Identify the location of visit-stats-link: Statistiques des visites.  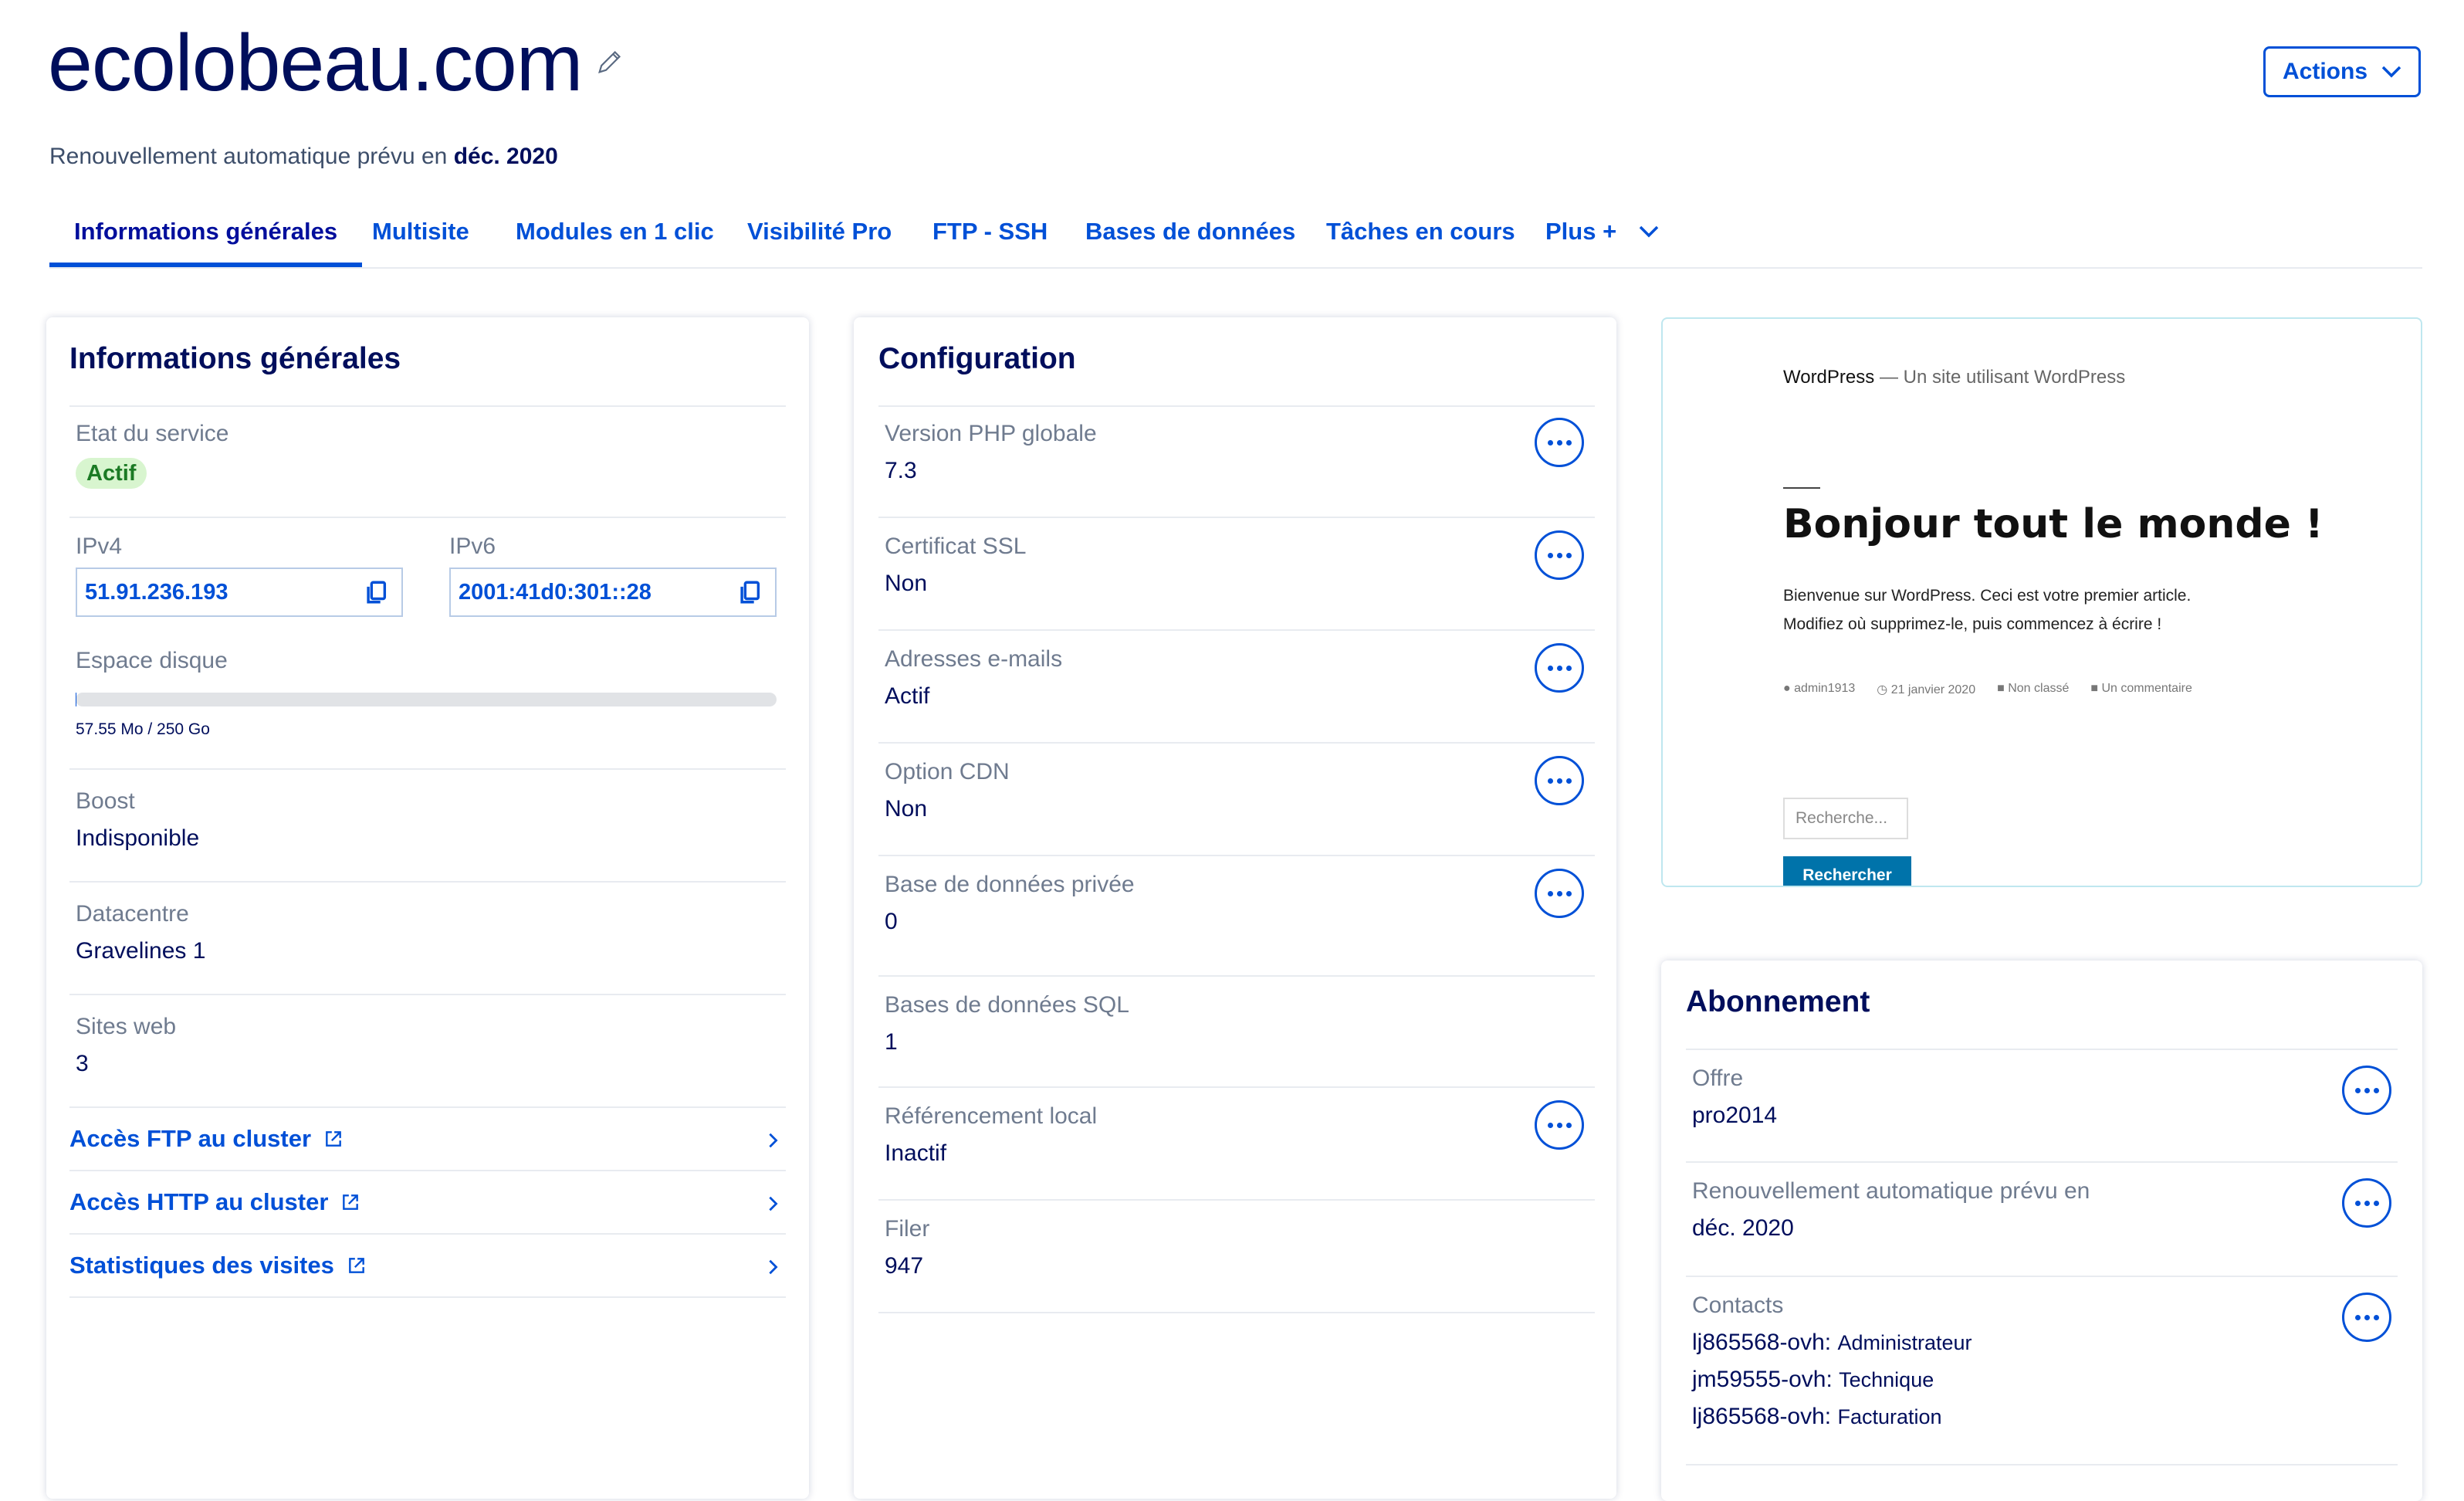
(218, 1265).